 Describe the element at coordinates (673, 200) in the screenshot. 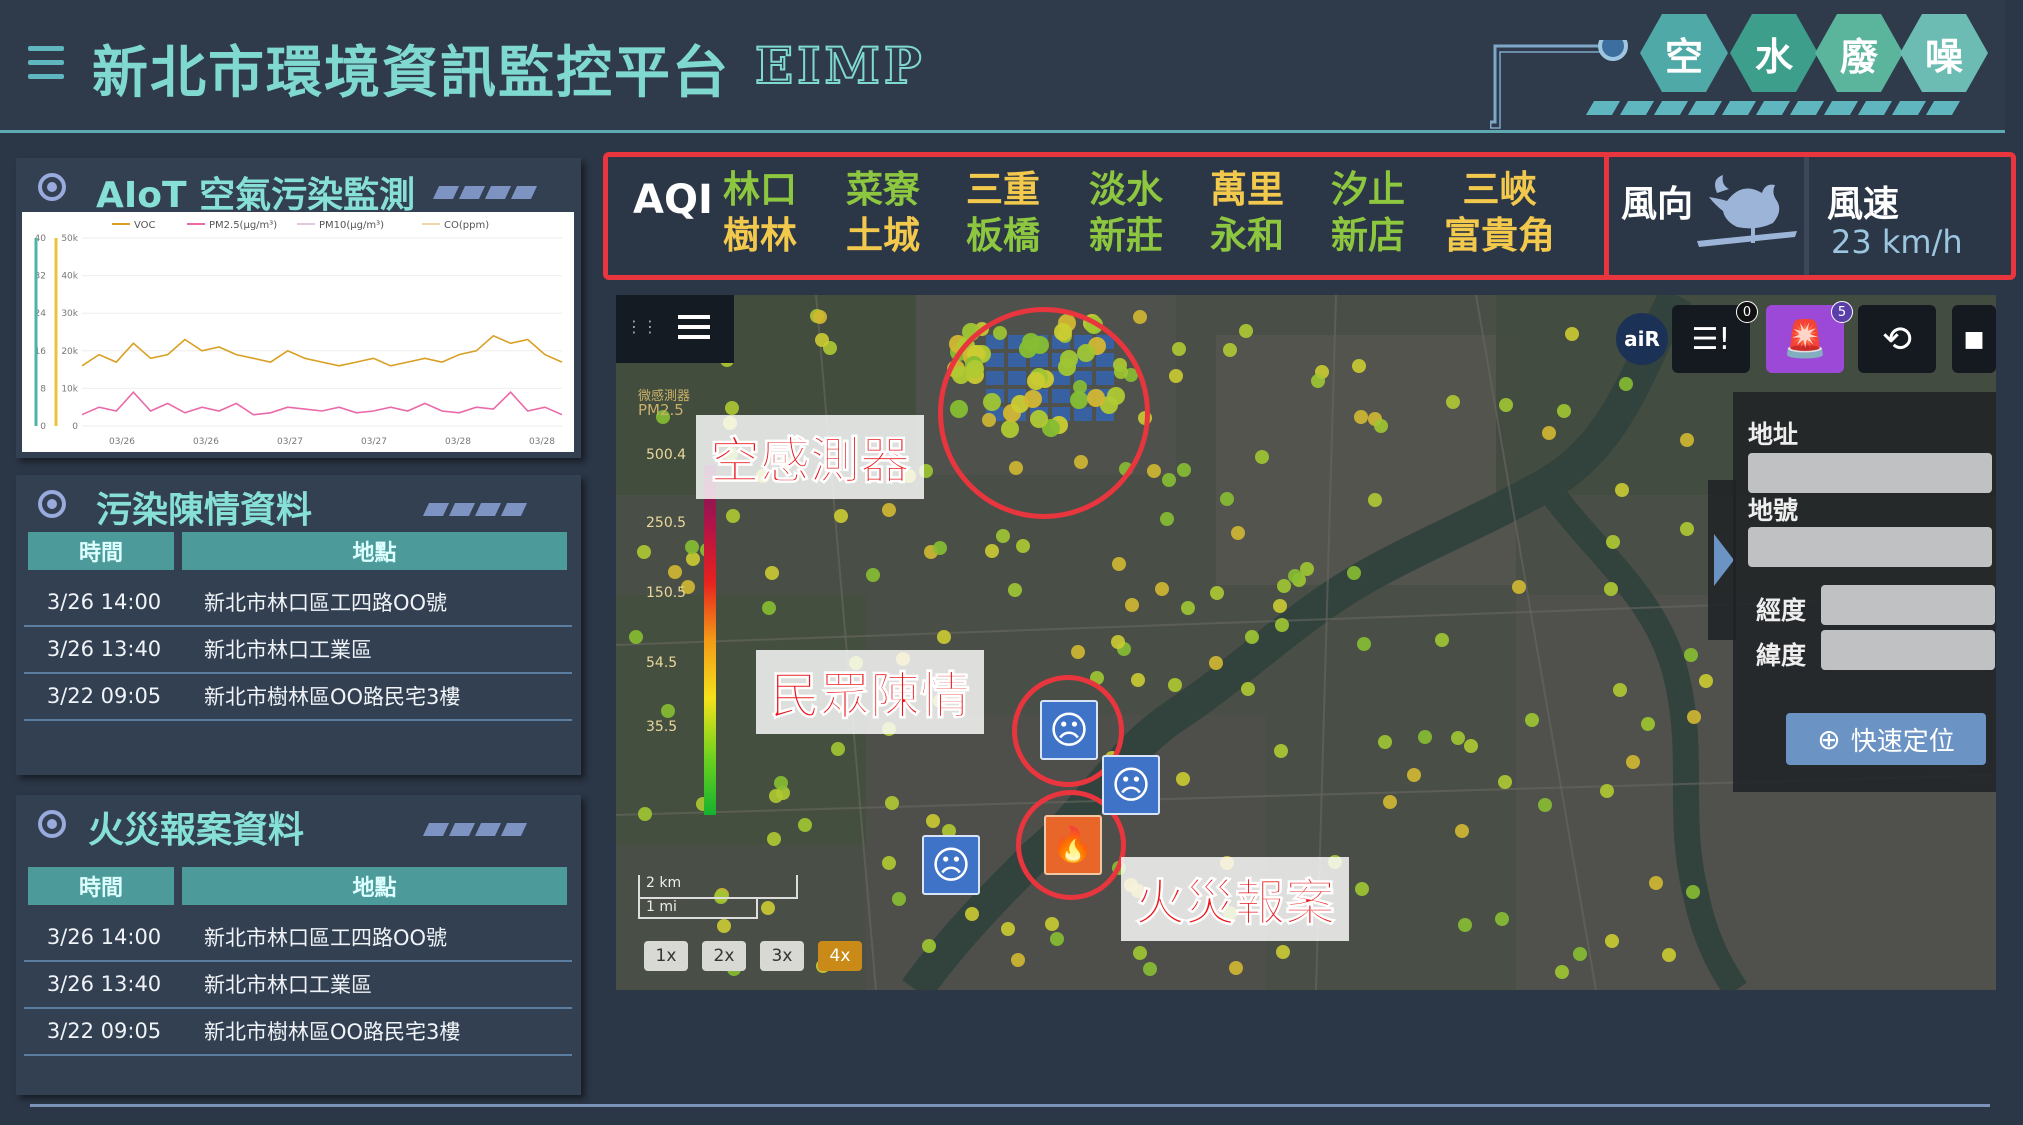

I see `aqi-label: AQI` at that location.